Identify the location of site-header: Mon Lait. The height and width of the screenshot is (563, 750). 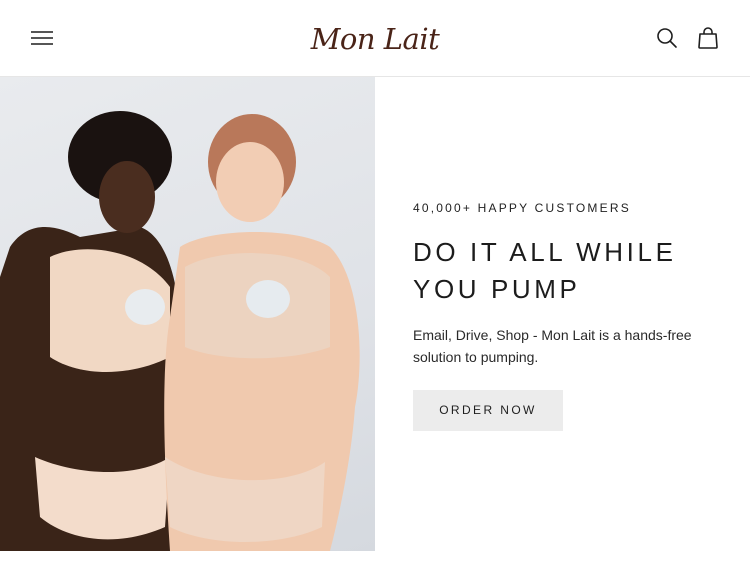
(375, 38).